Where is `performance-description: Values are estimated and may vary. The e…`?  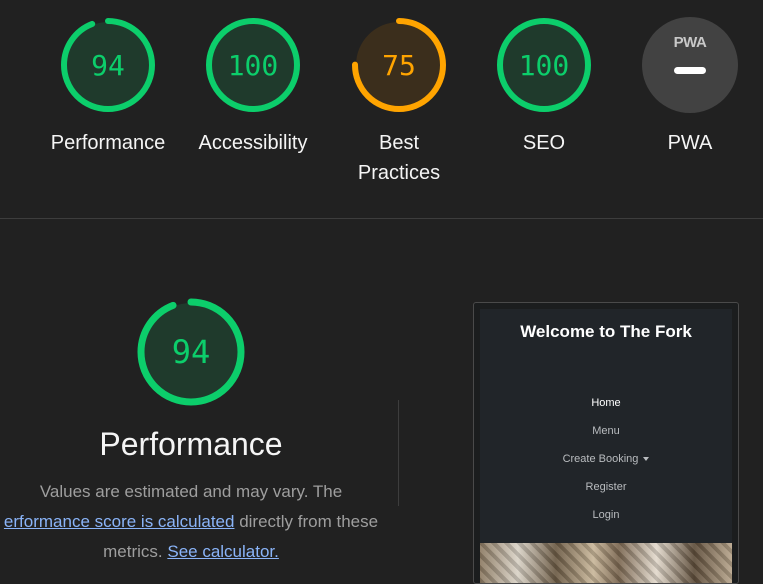 performance-description: Values are estimated and may vary. The e… is located at coordinates (201, 522).